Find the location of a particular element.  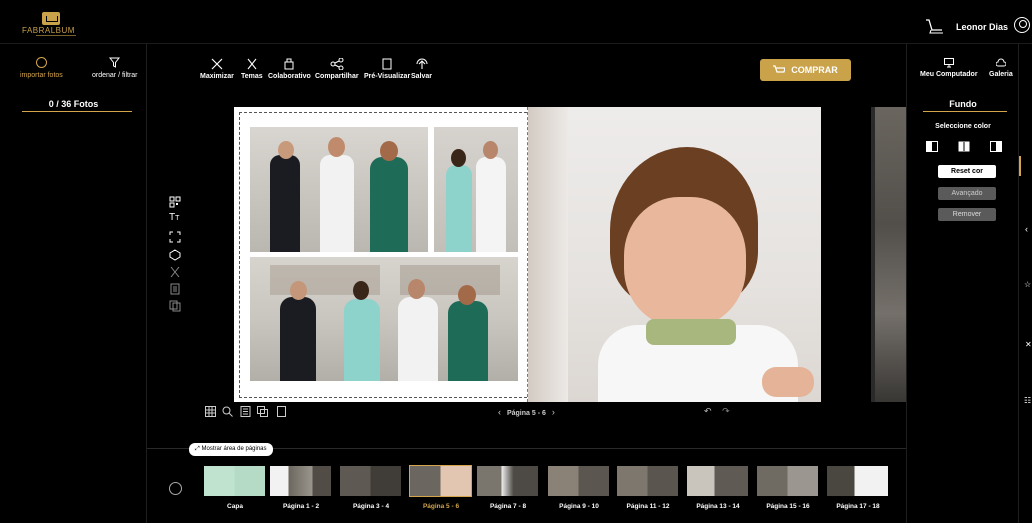

page-navigator: ‹ Página 5 - 6 › is located at coordinates (526, 412).